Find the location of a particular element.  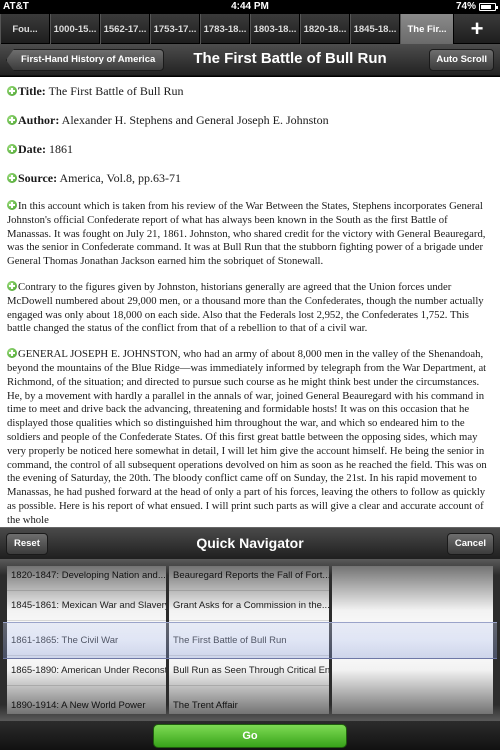

go-button: Go is located at coordinates (250, 736).